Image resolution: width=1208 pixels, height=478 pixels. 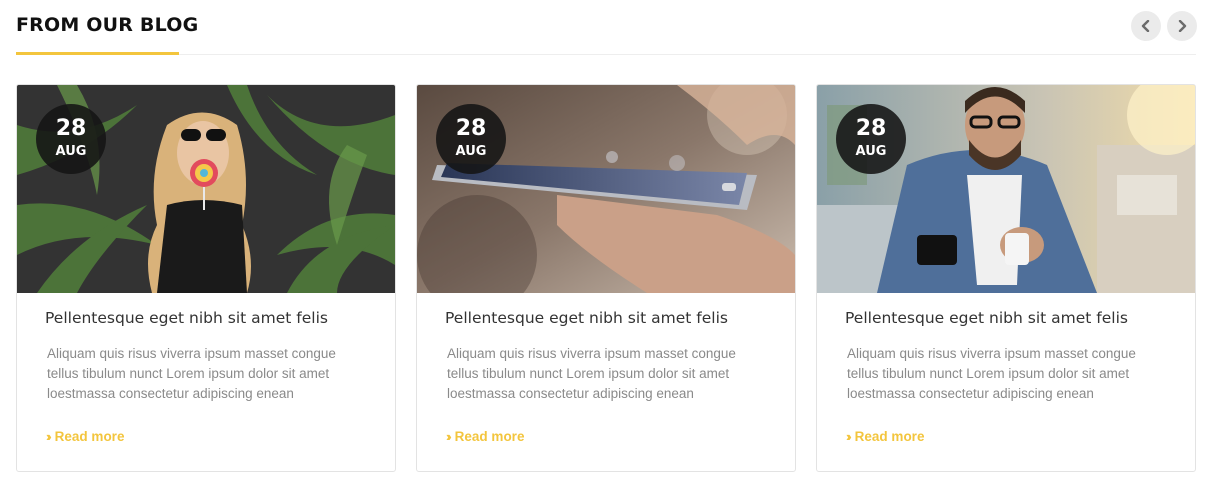 I want to click on carousel-prev-button, so click(x=1146, y=26).